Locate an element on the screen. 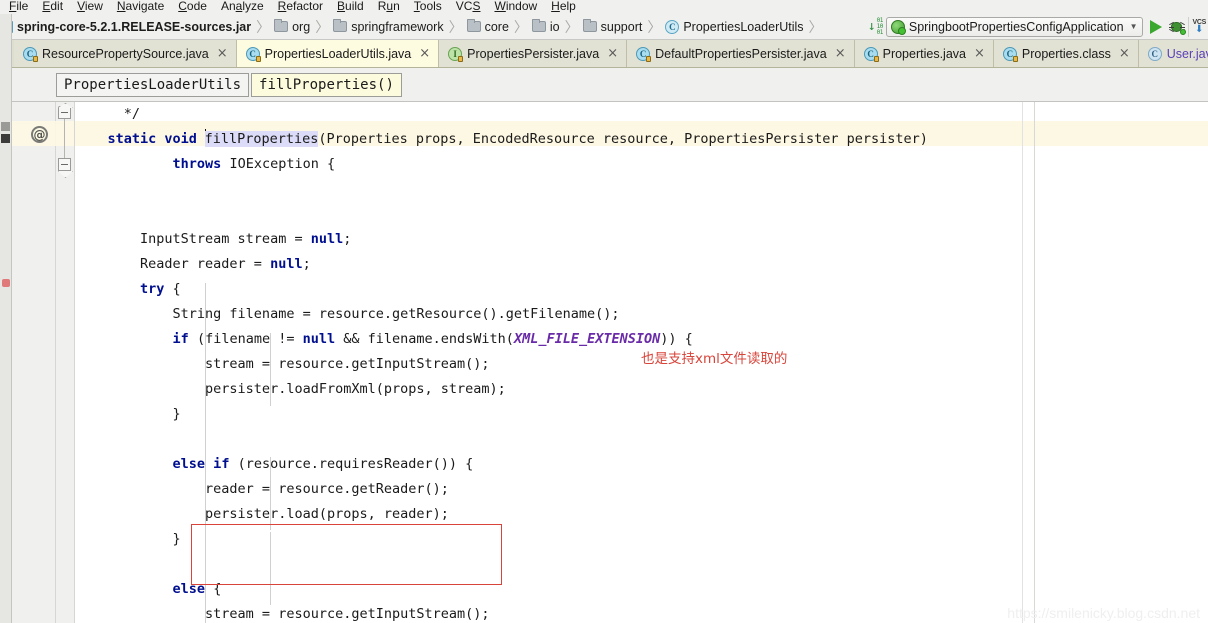 This screenshot has height=623, width=1208. keyword-token: try is located at coordinates (152, 289).